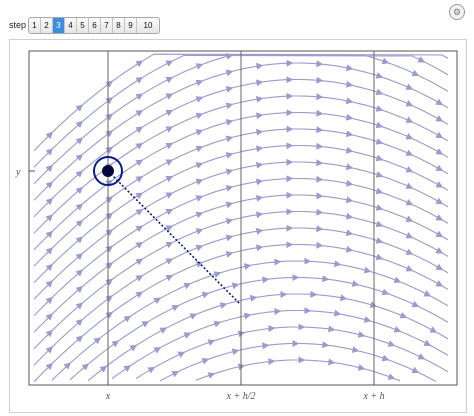  What do you see at coordinates (18, 25) in the screenshot?
I see `step-label: step` at bounding box center [18, 25].